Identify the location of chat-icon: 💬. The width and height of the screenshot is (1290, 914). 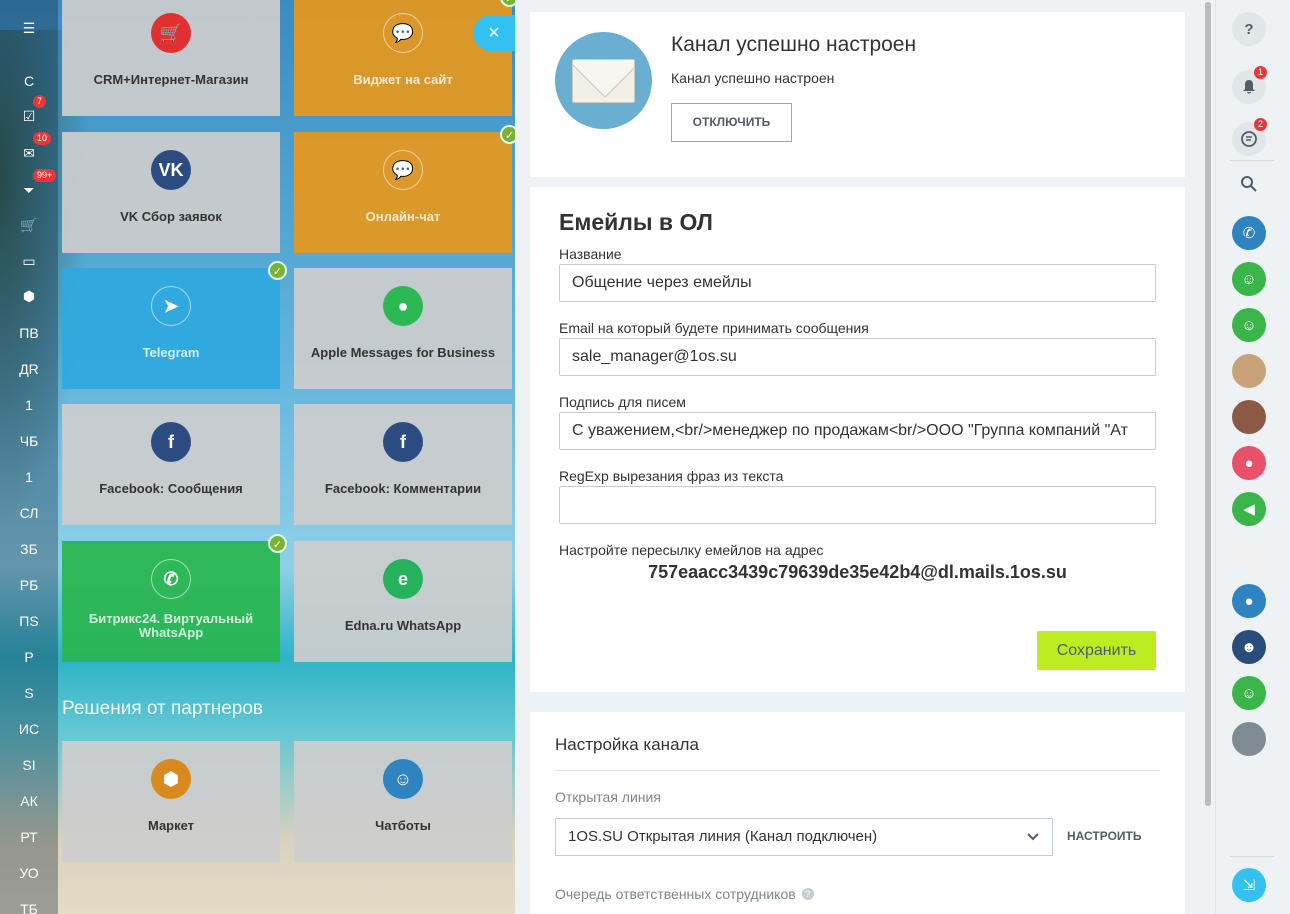
(403, 33).